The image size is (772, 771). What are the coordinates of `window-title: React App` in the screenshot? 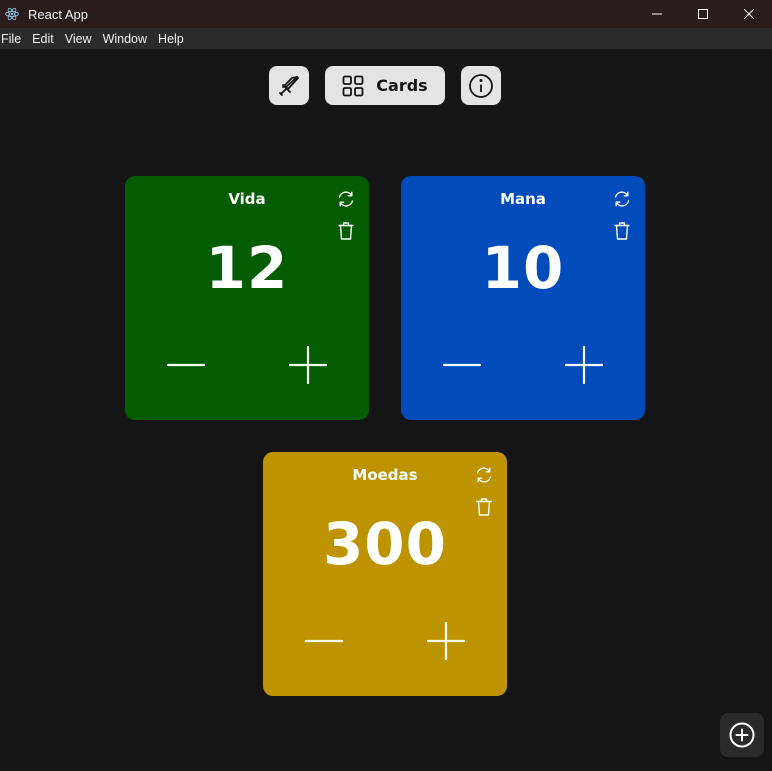 It's located at (58, 14).